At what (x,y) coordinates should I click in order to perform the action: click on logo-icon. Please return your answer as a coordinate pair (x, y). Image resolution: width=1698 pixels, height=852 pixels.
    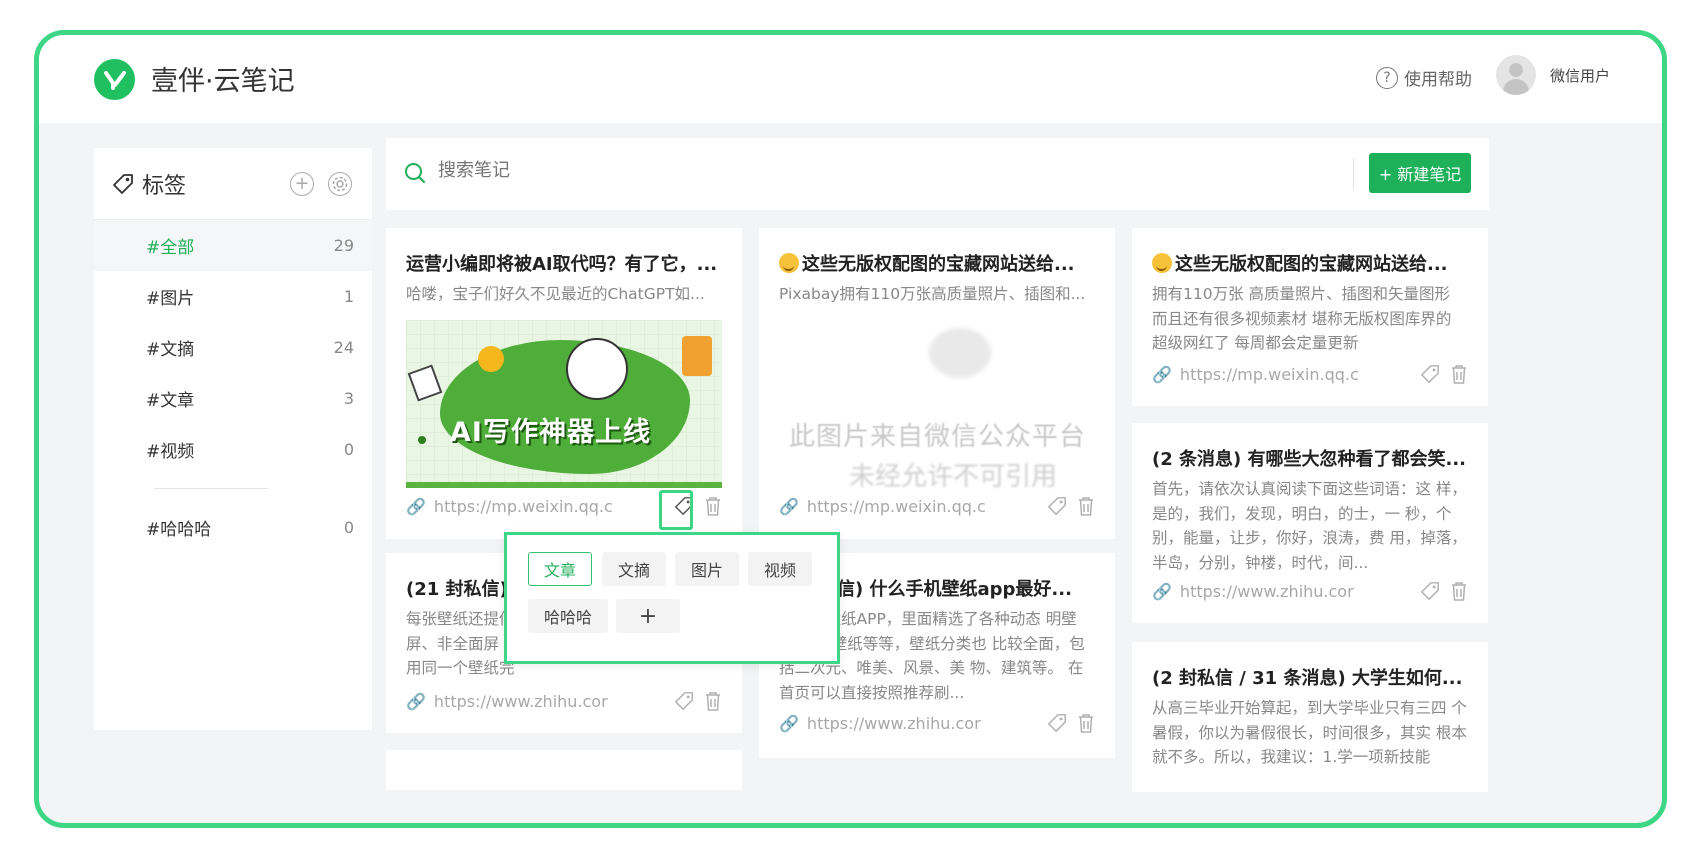
    Looking at the image, I should click on (114, 79).